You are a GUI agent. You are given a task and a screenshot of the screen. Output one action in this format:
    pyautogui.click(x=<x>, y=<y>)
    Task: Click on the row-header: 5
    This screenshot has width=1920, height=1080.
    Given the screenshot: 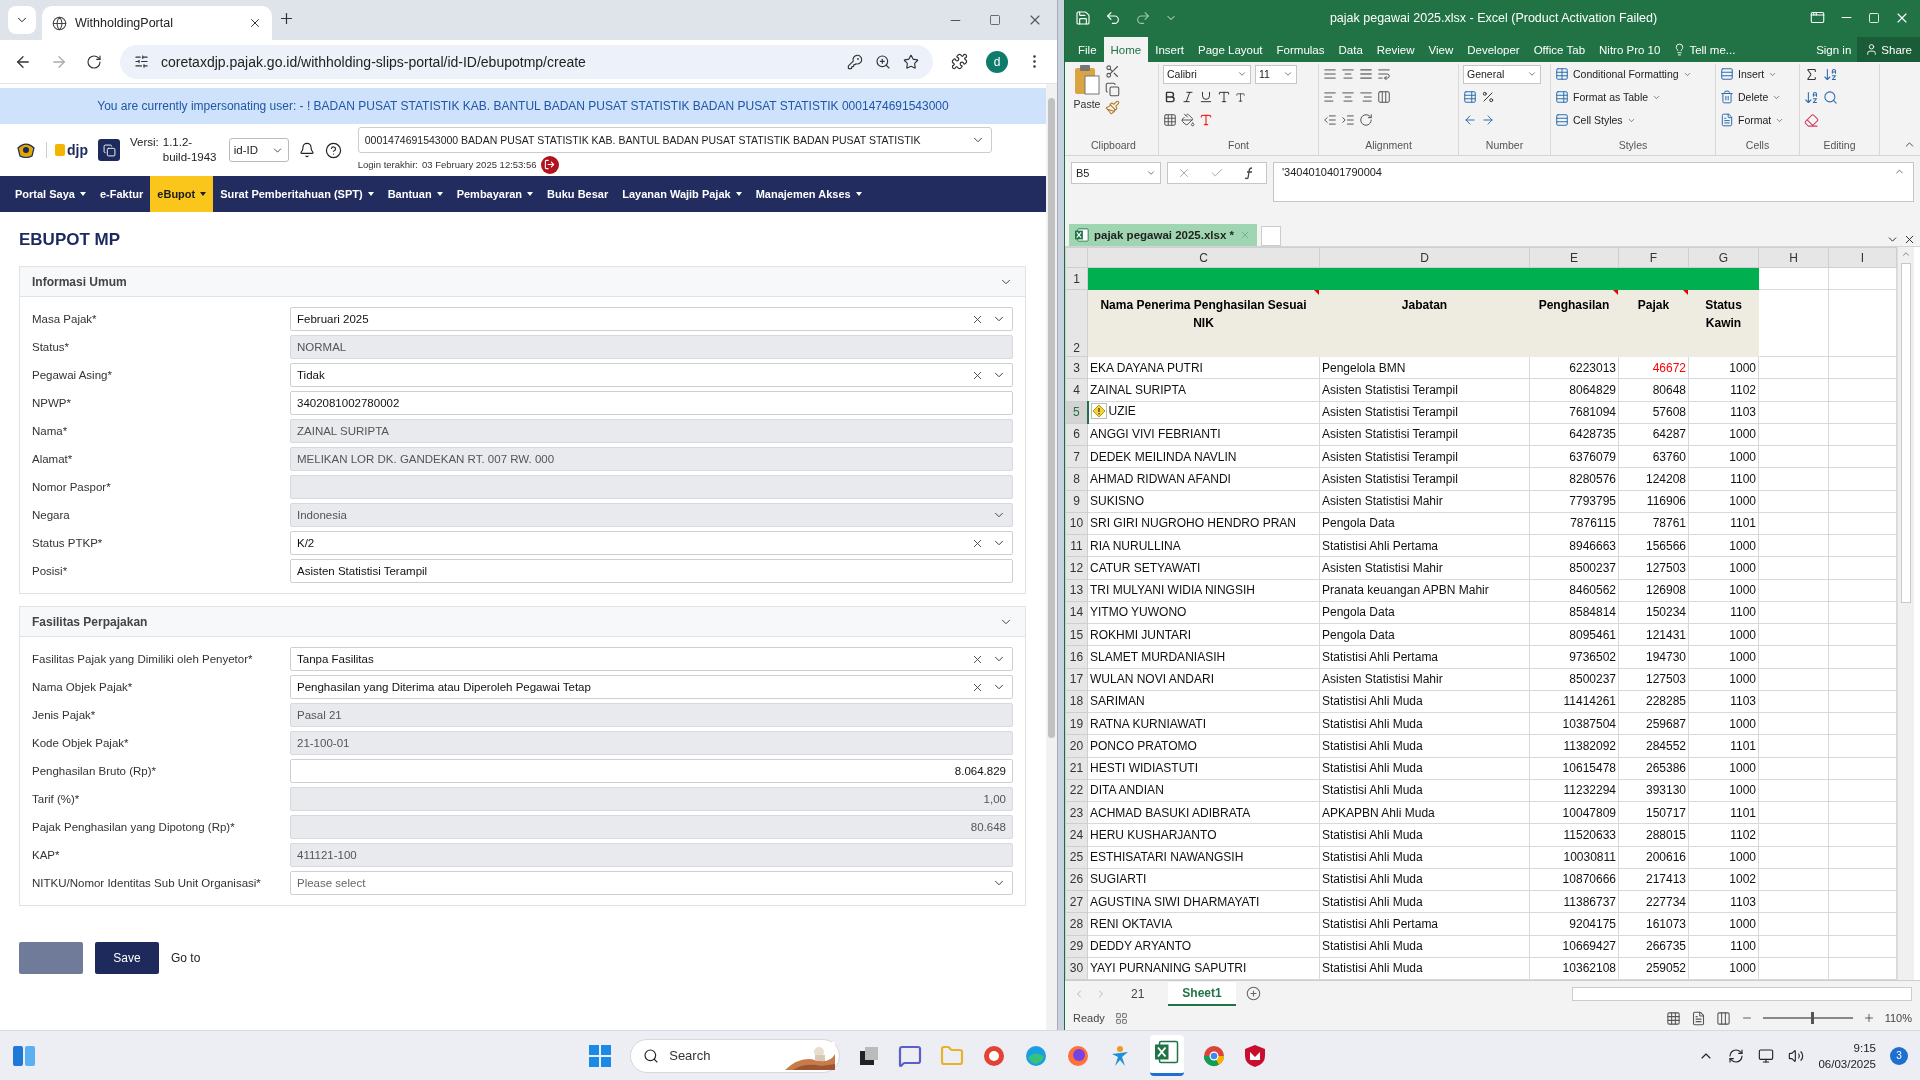 What is the action you would take?
    pyautogui.click(x=1076, y=412)
    